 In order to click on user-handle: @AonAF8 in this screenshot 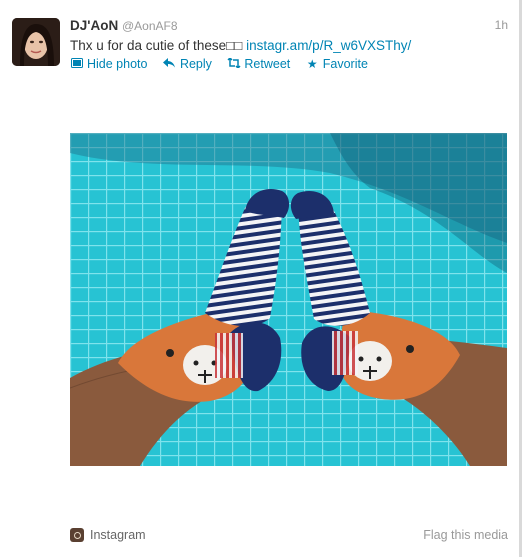, I will do `click(150, 26)`.